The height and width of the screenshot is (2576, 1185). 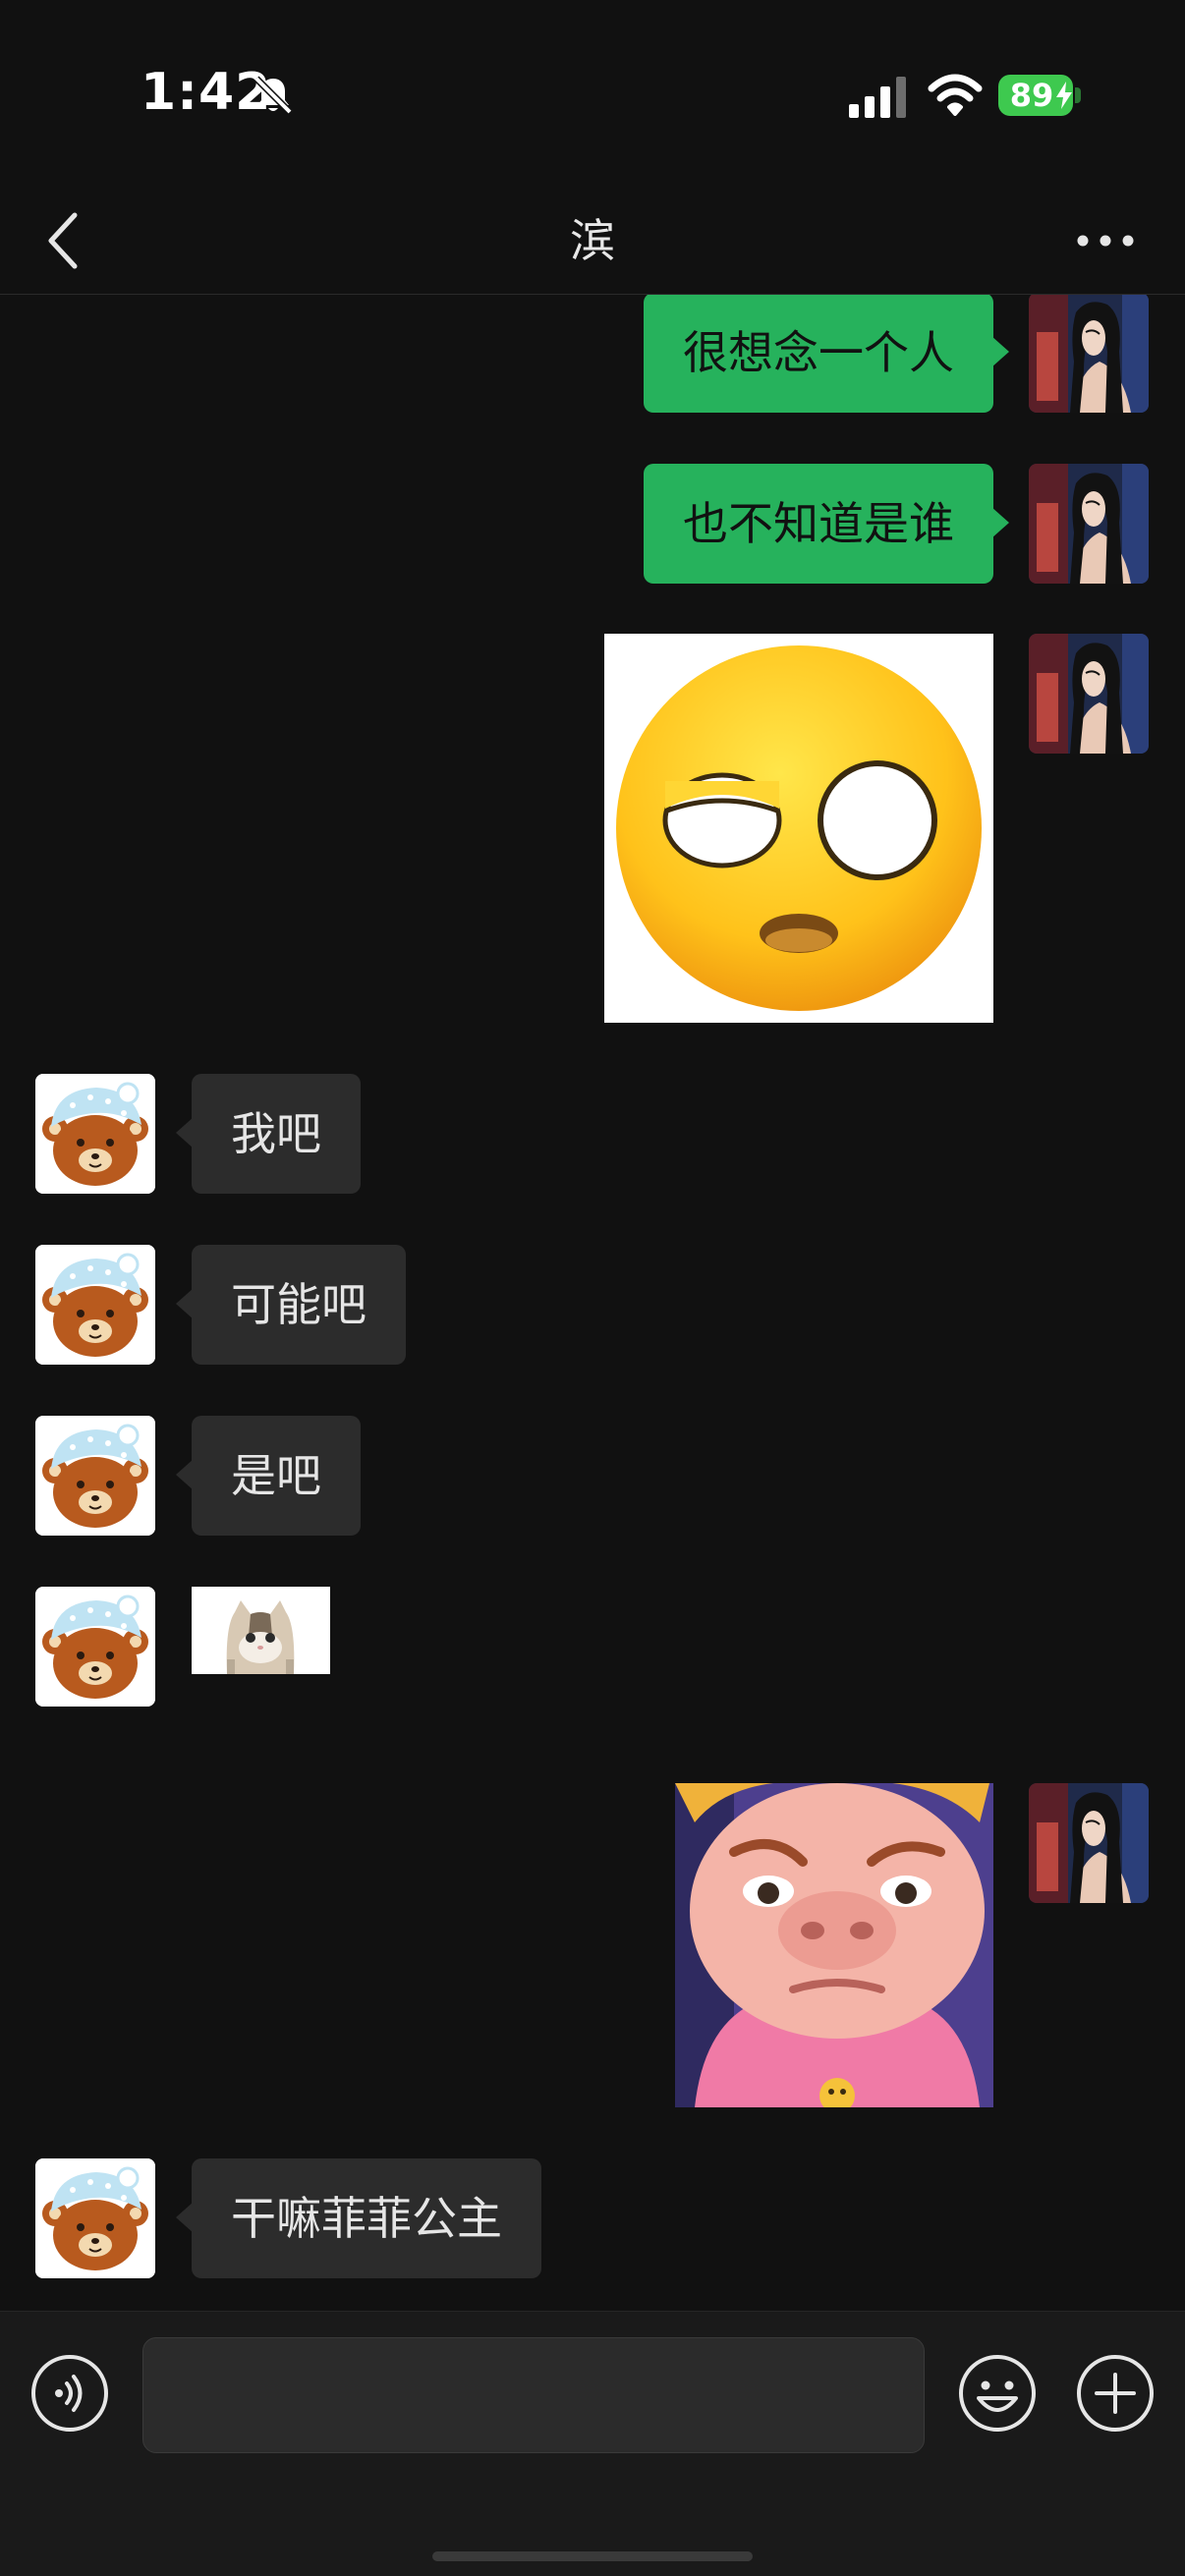 I want to click on message-input, so click(x=534, y=2395).